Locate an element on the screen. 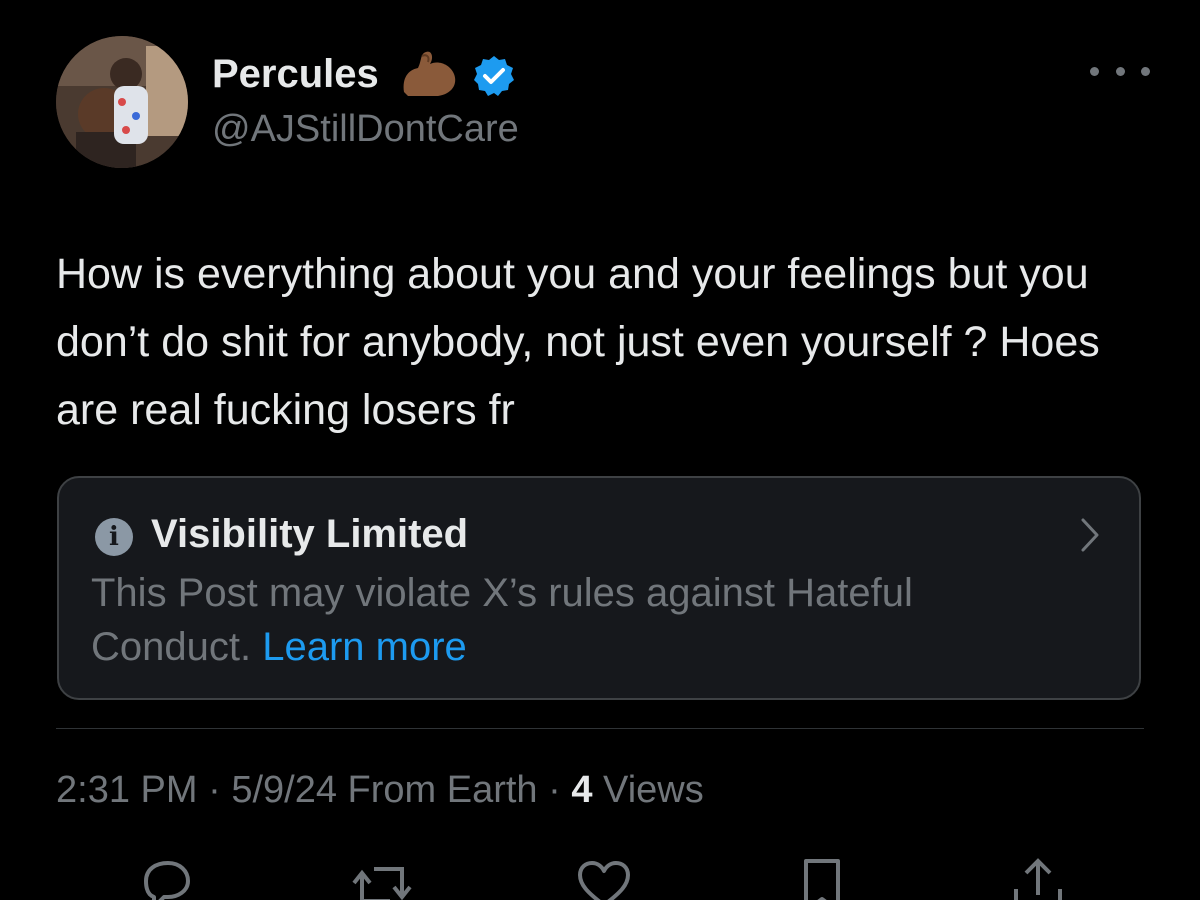 Image resolution: width=1200 pixels, height=900 pixels. chevron-right-icon is located at coordinates (1090, 535).